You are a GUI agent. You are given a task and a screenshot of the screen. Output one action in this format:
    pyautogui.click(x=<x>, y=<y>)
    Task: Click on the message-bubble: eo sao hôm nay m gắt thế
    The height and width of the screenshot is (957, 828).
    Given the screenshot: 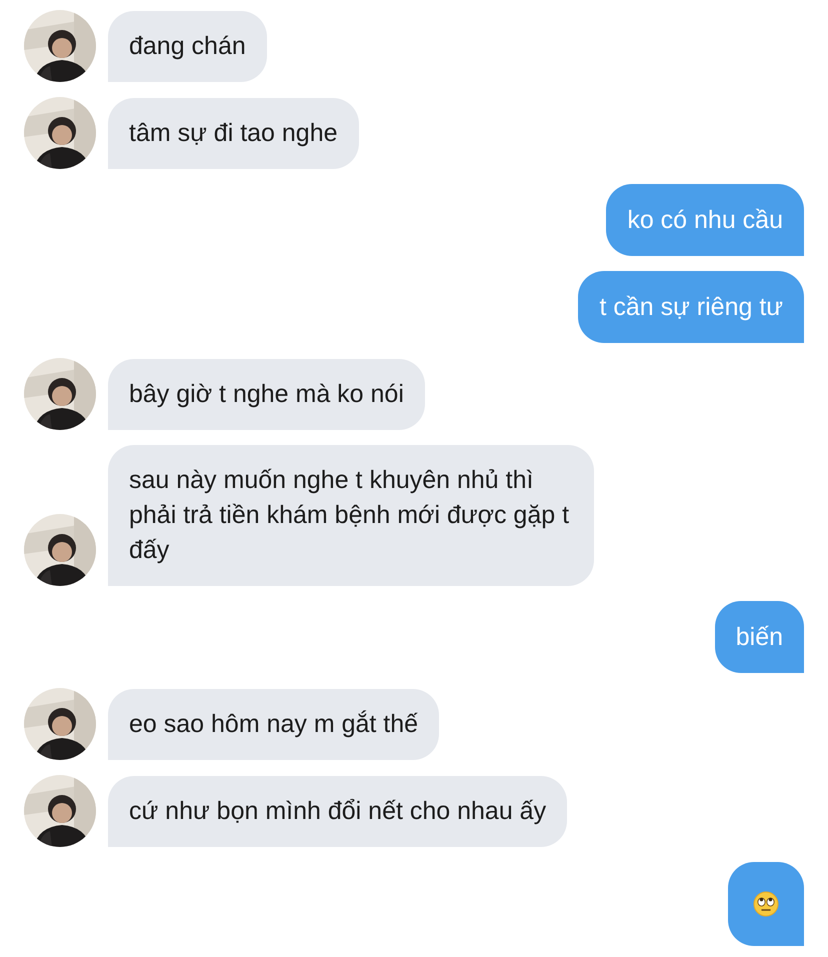 What is the action you would take?
    pyautogui.click(x=274, y=724)
    